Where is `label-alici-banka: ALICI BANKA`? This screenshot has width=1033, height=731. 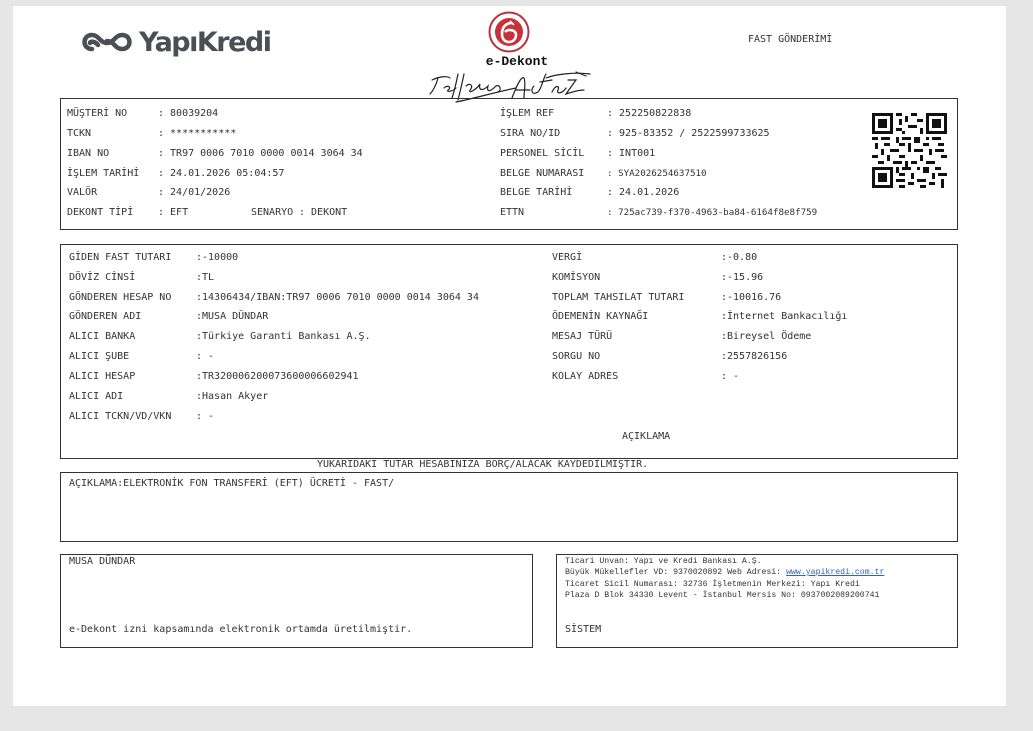 label-alici-banka: ALICI BANKA is located at coordinates (102, 336).